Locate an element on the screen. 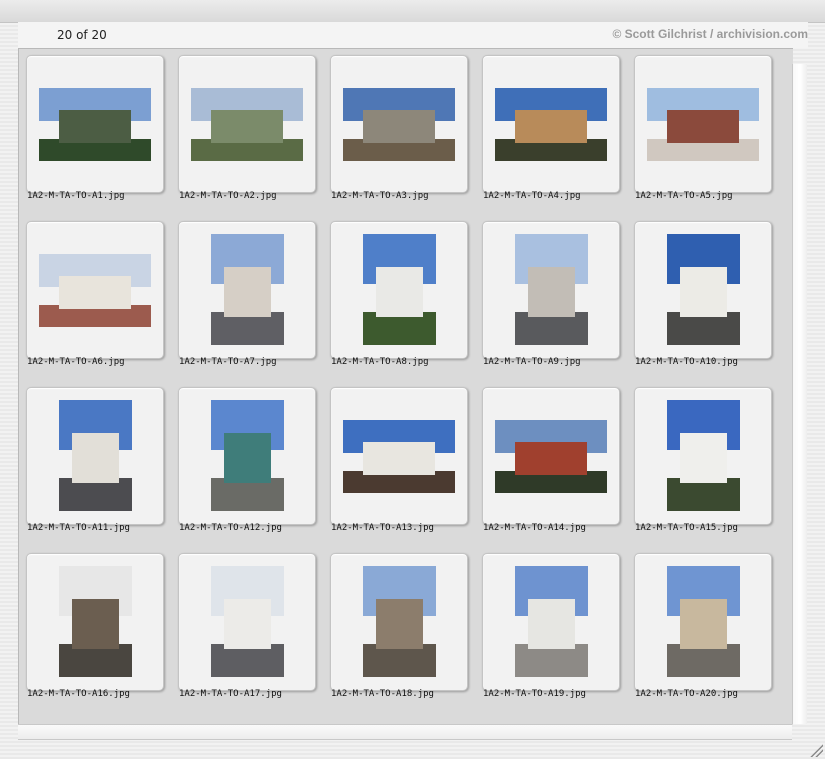 This screenshot has height=759, width=825. thumbnail-cell: 1A2-M-TA-TO-A16.jpg is located at coordinates (95, 630).